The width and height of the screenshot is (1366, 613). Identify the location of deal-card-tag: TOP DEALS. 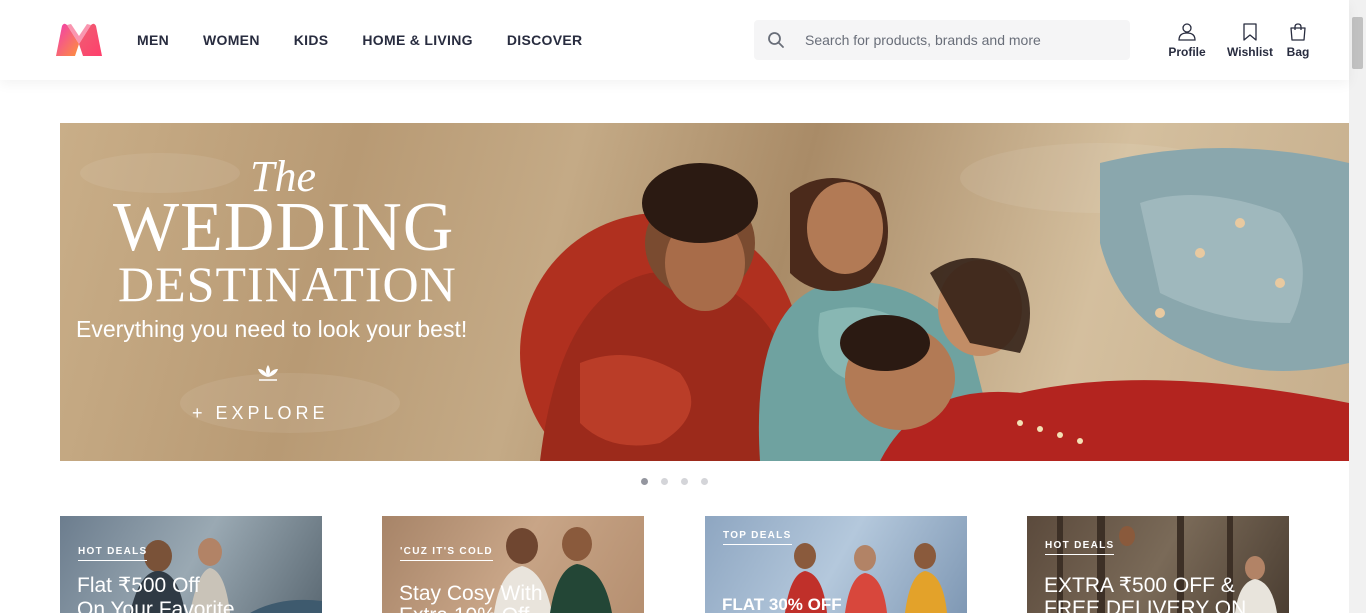
(757, 537).